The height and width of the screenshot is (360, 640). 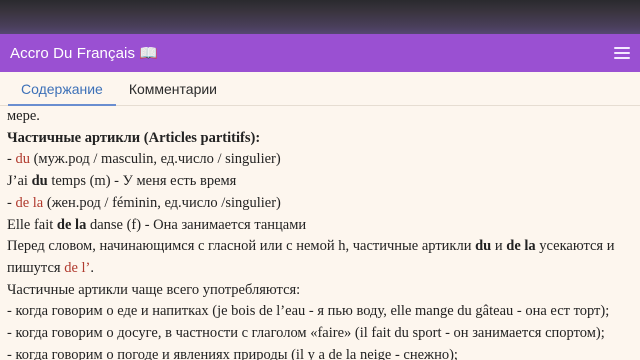 I want to click on text-fragment: Elle fait, so click(x=32, y=224).